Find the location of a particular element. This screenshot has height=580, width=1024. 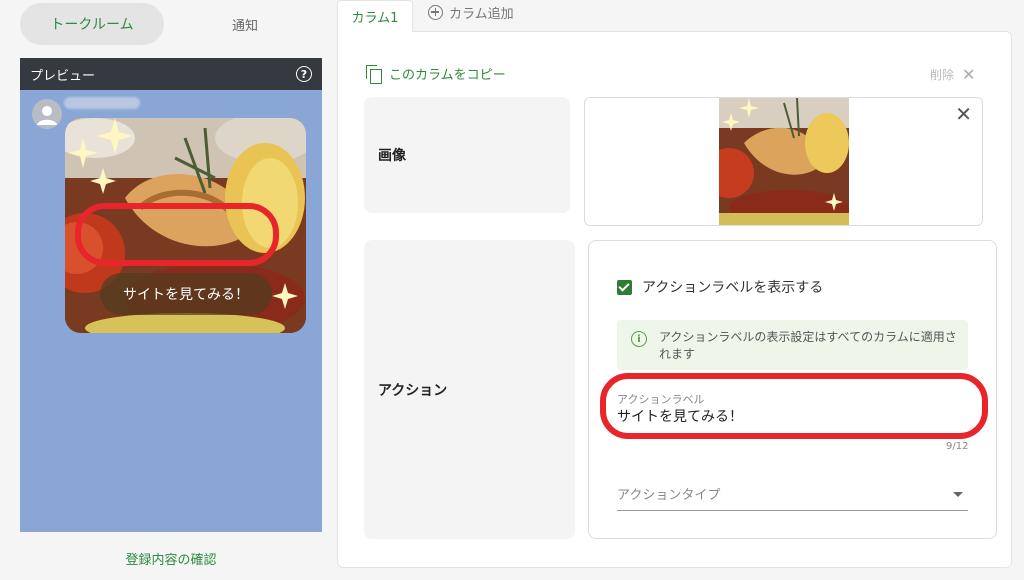

image-thumbnail is located at coordinates (784, 161).